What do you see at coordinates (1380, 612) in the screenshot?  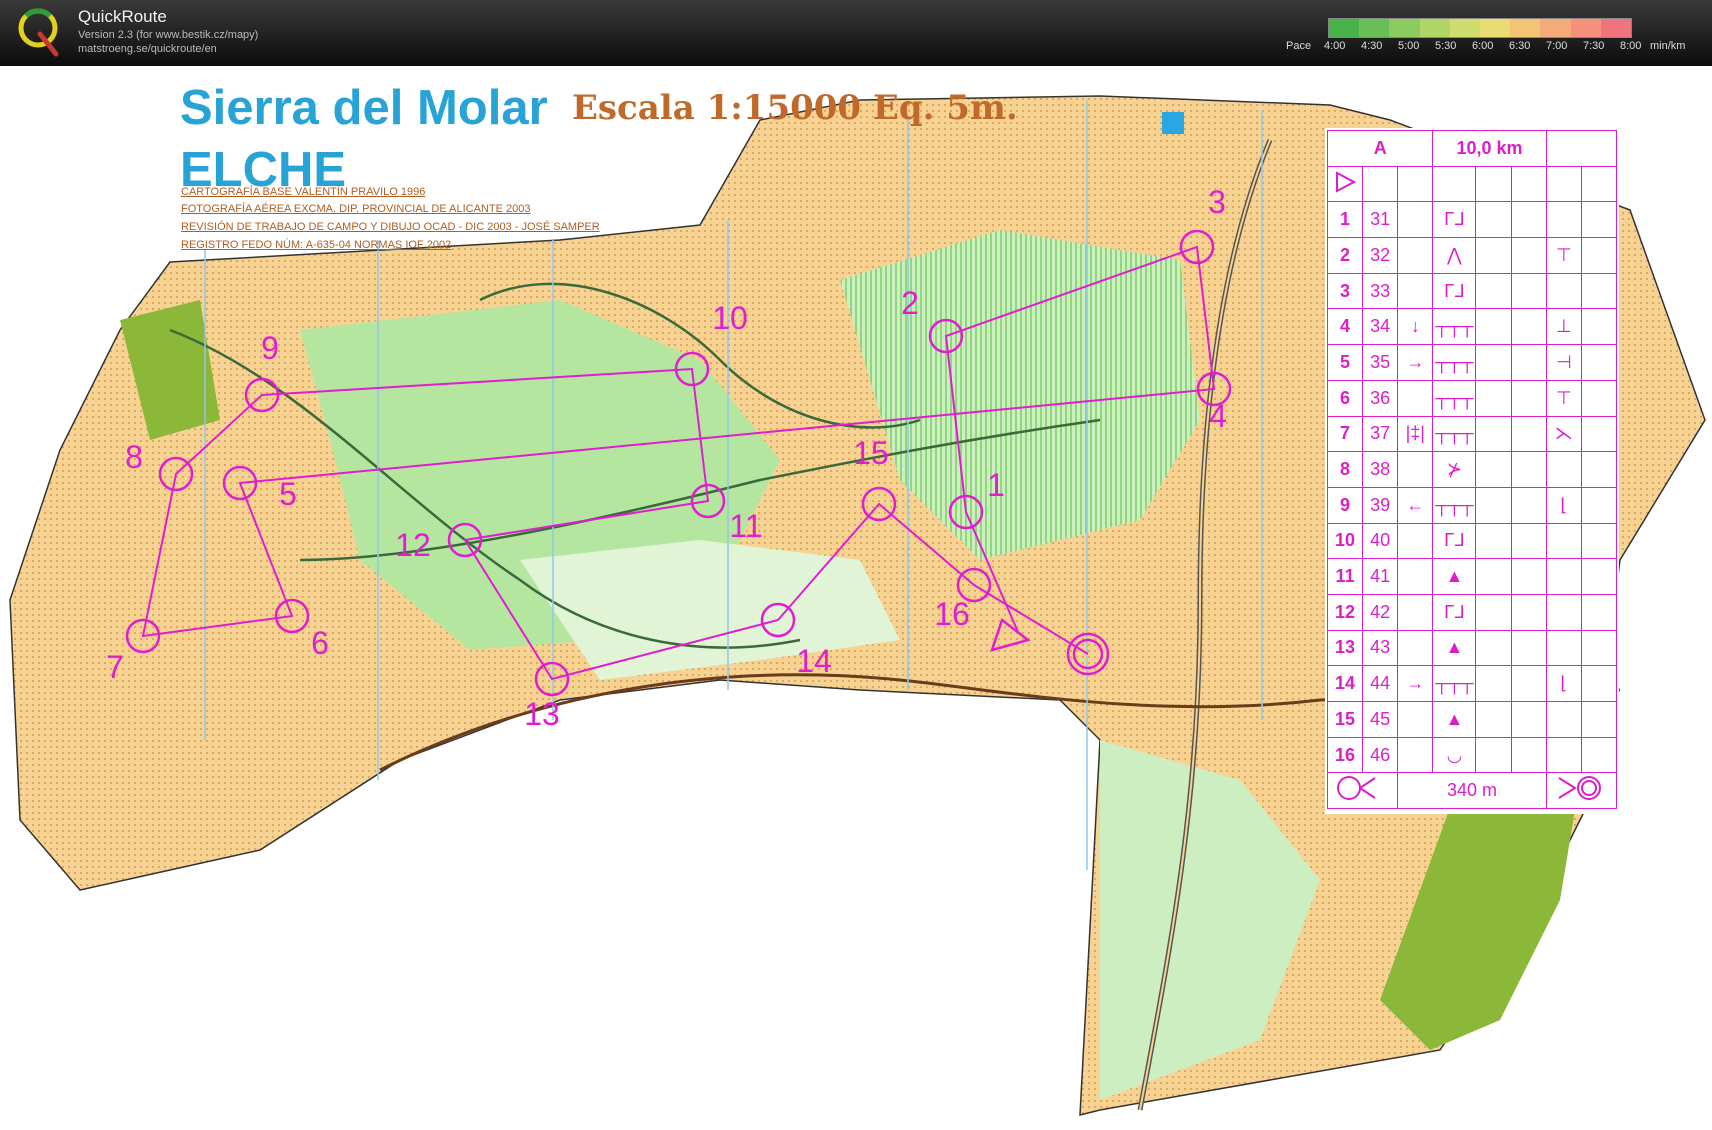 I see `desc-control-code: 42` at bounding box center [1380, 612].